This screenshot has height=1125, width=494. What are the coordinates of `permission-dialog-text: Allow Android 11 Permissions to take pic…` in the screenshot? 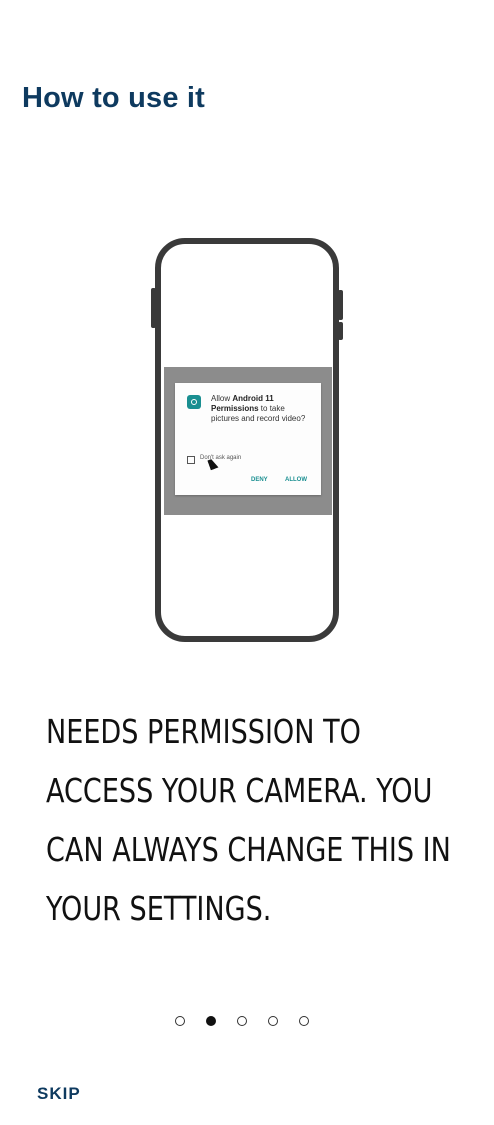 It's located at (258, 408).